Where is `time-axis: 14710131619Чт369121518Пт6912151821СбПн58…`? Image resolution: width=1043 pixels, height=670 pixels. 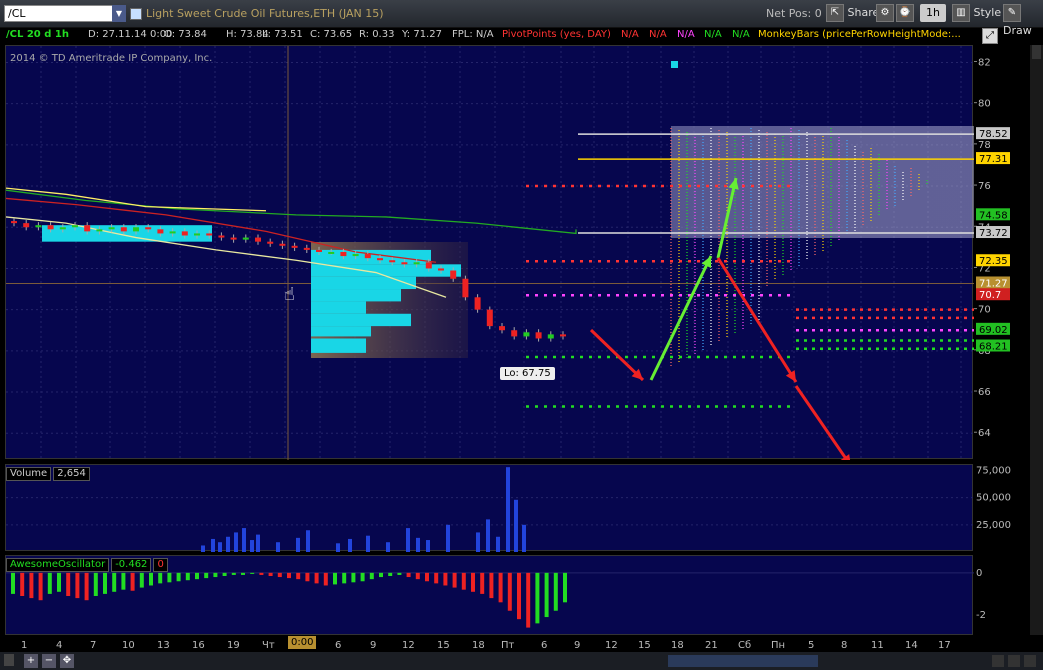 time-axis: 14710131619Чт369121518Пт6912151821СбПн58… is located at coordinates (489, 644).